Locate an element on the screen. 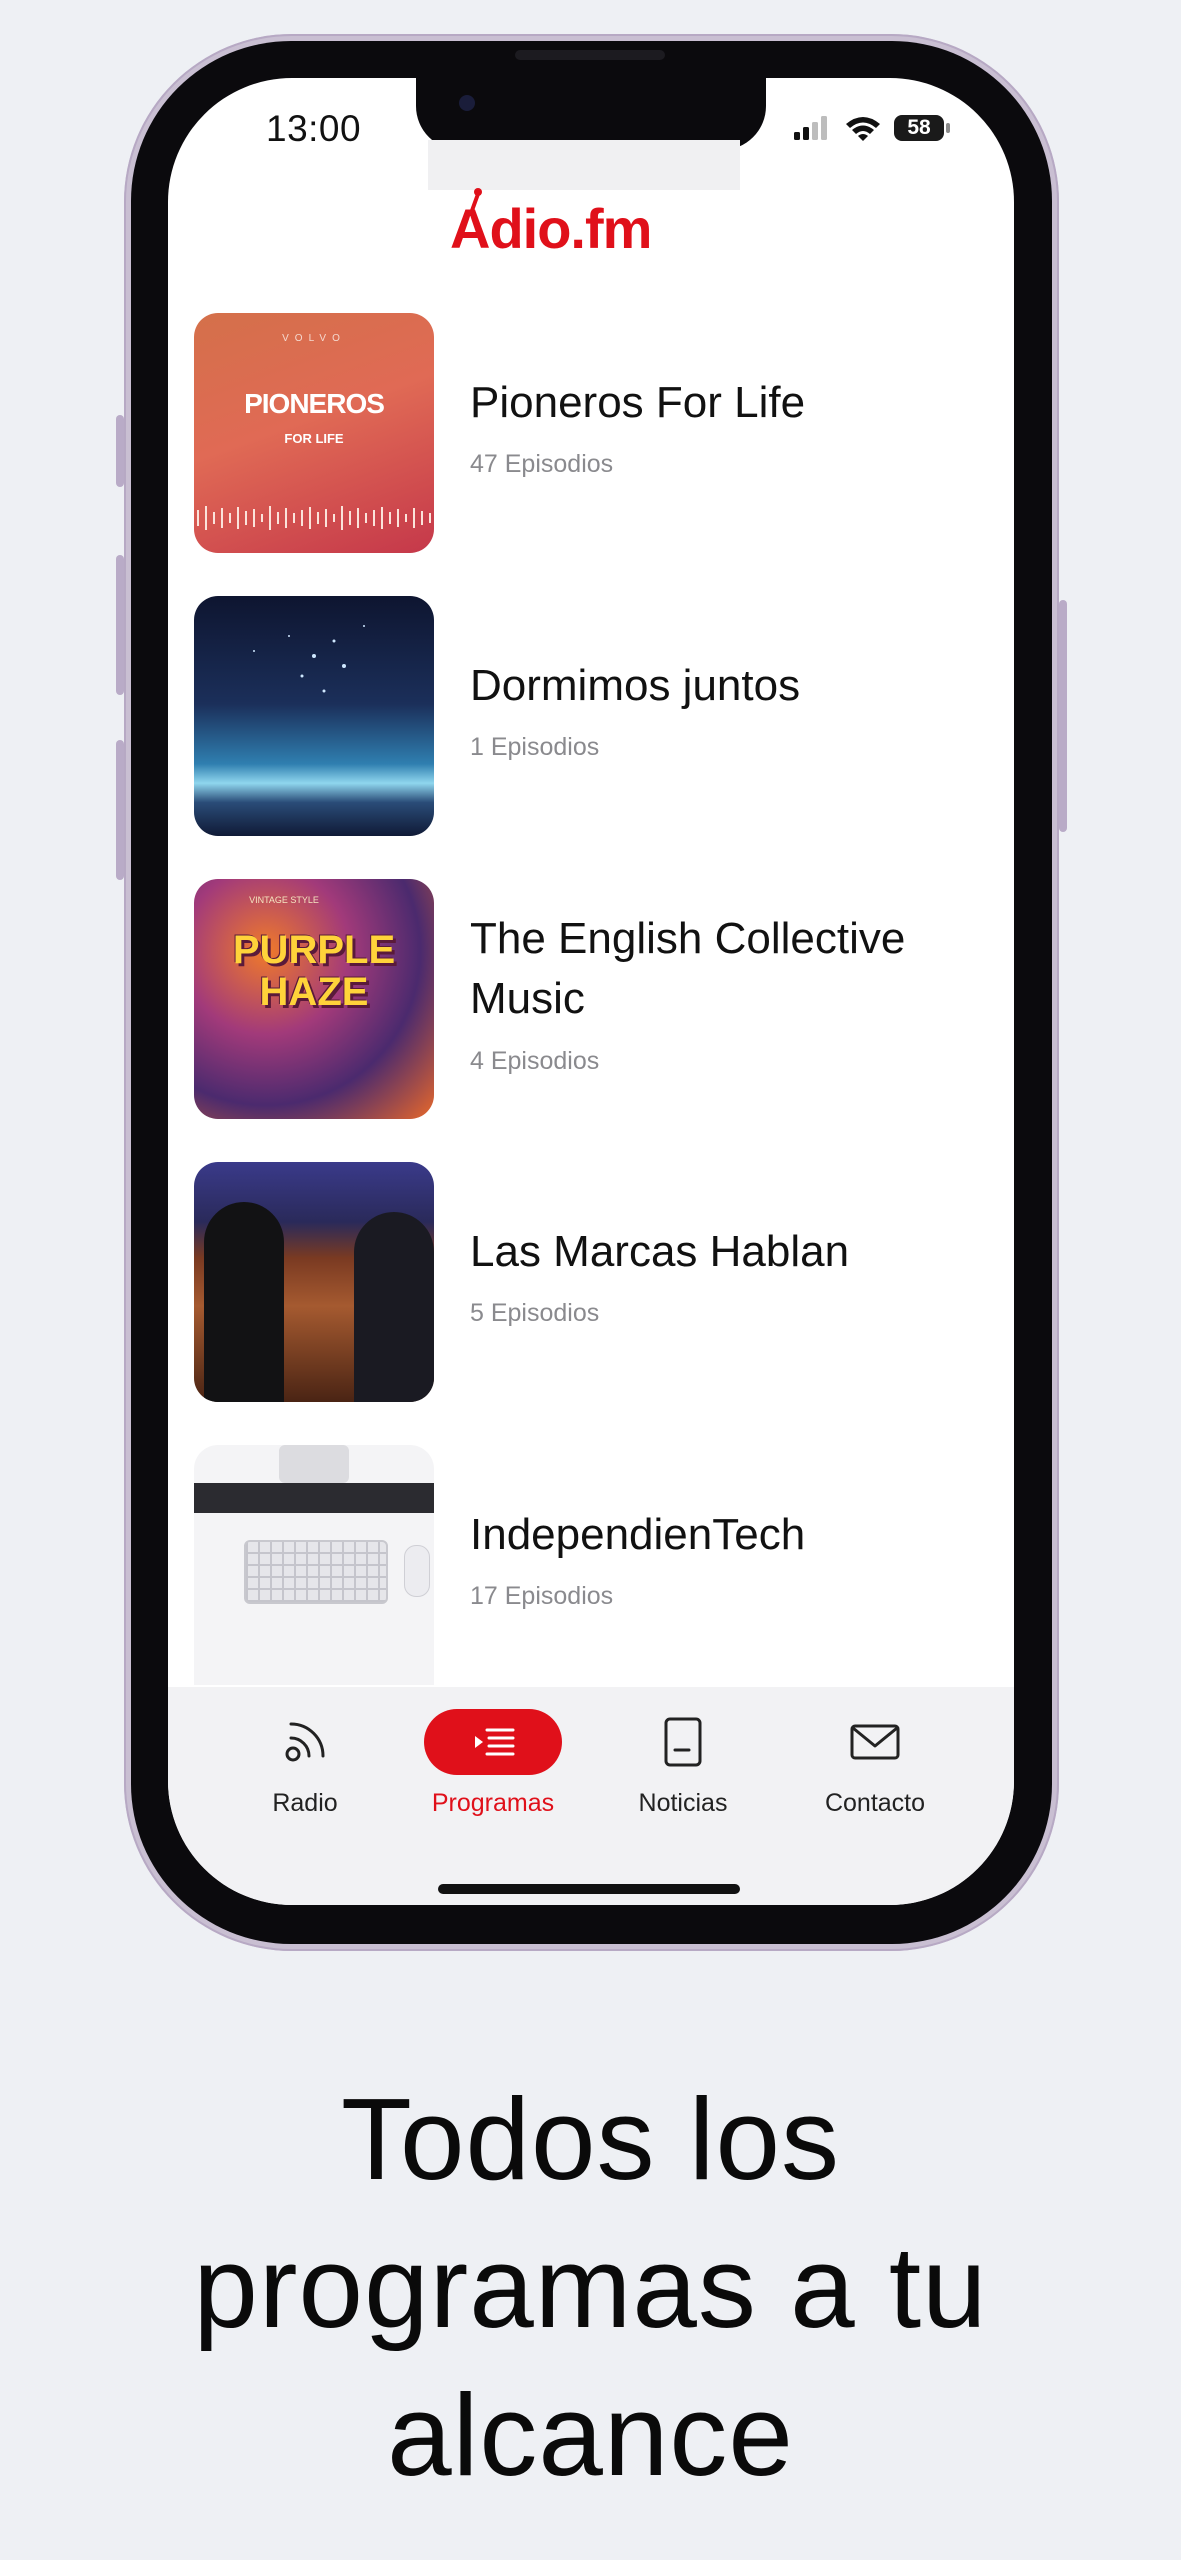 The width and height of the screenshot is (1181, 2560). antenna-icon is located at coordinates (475, 202).